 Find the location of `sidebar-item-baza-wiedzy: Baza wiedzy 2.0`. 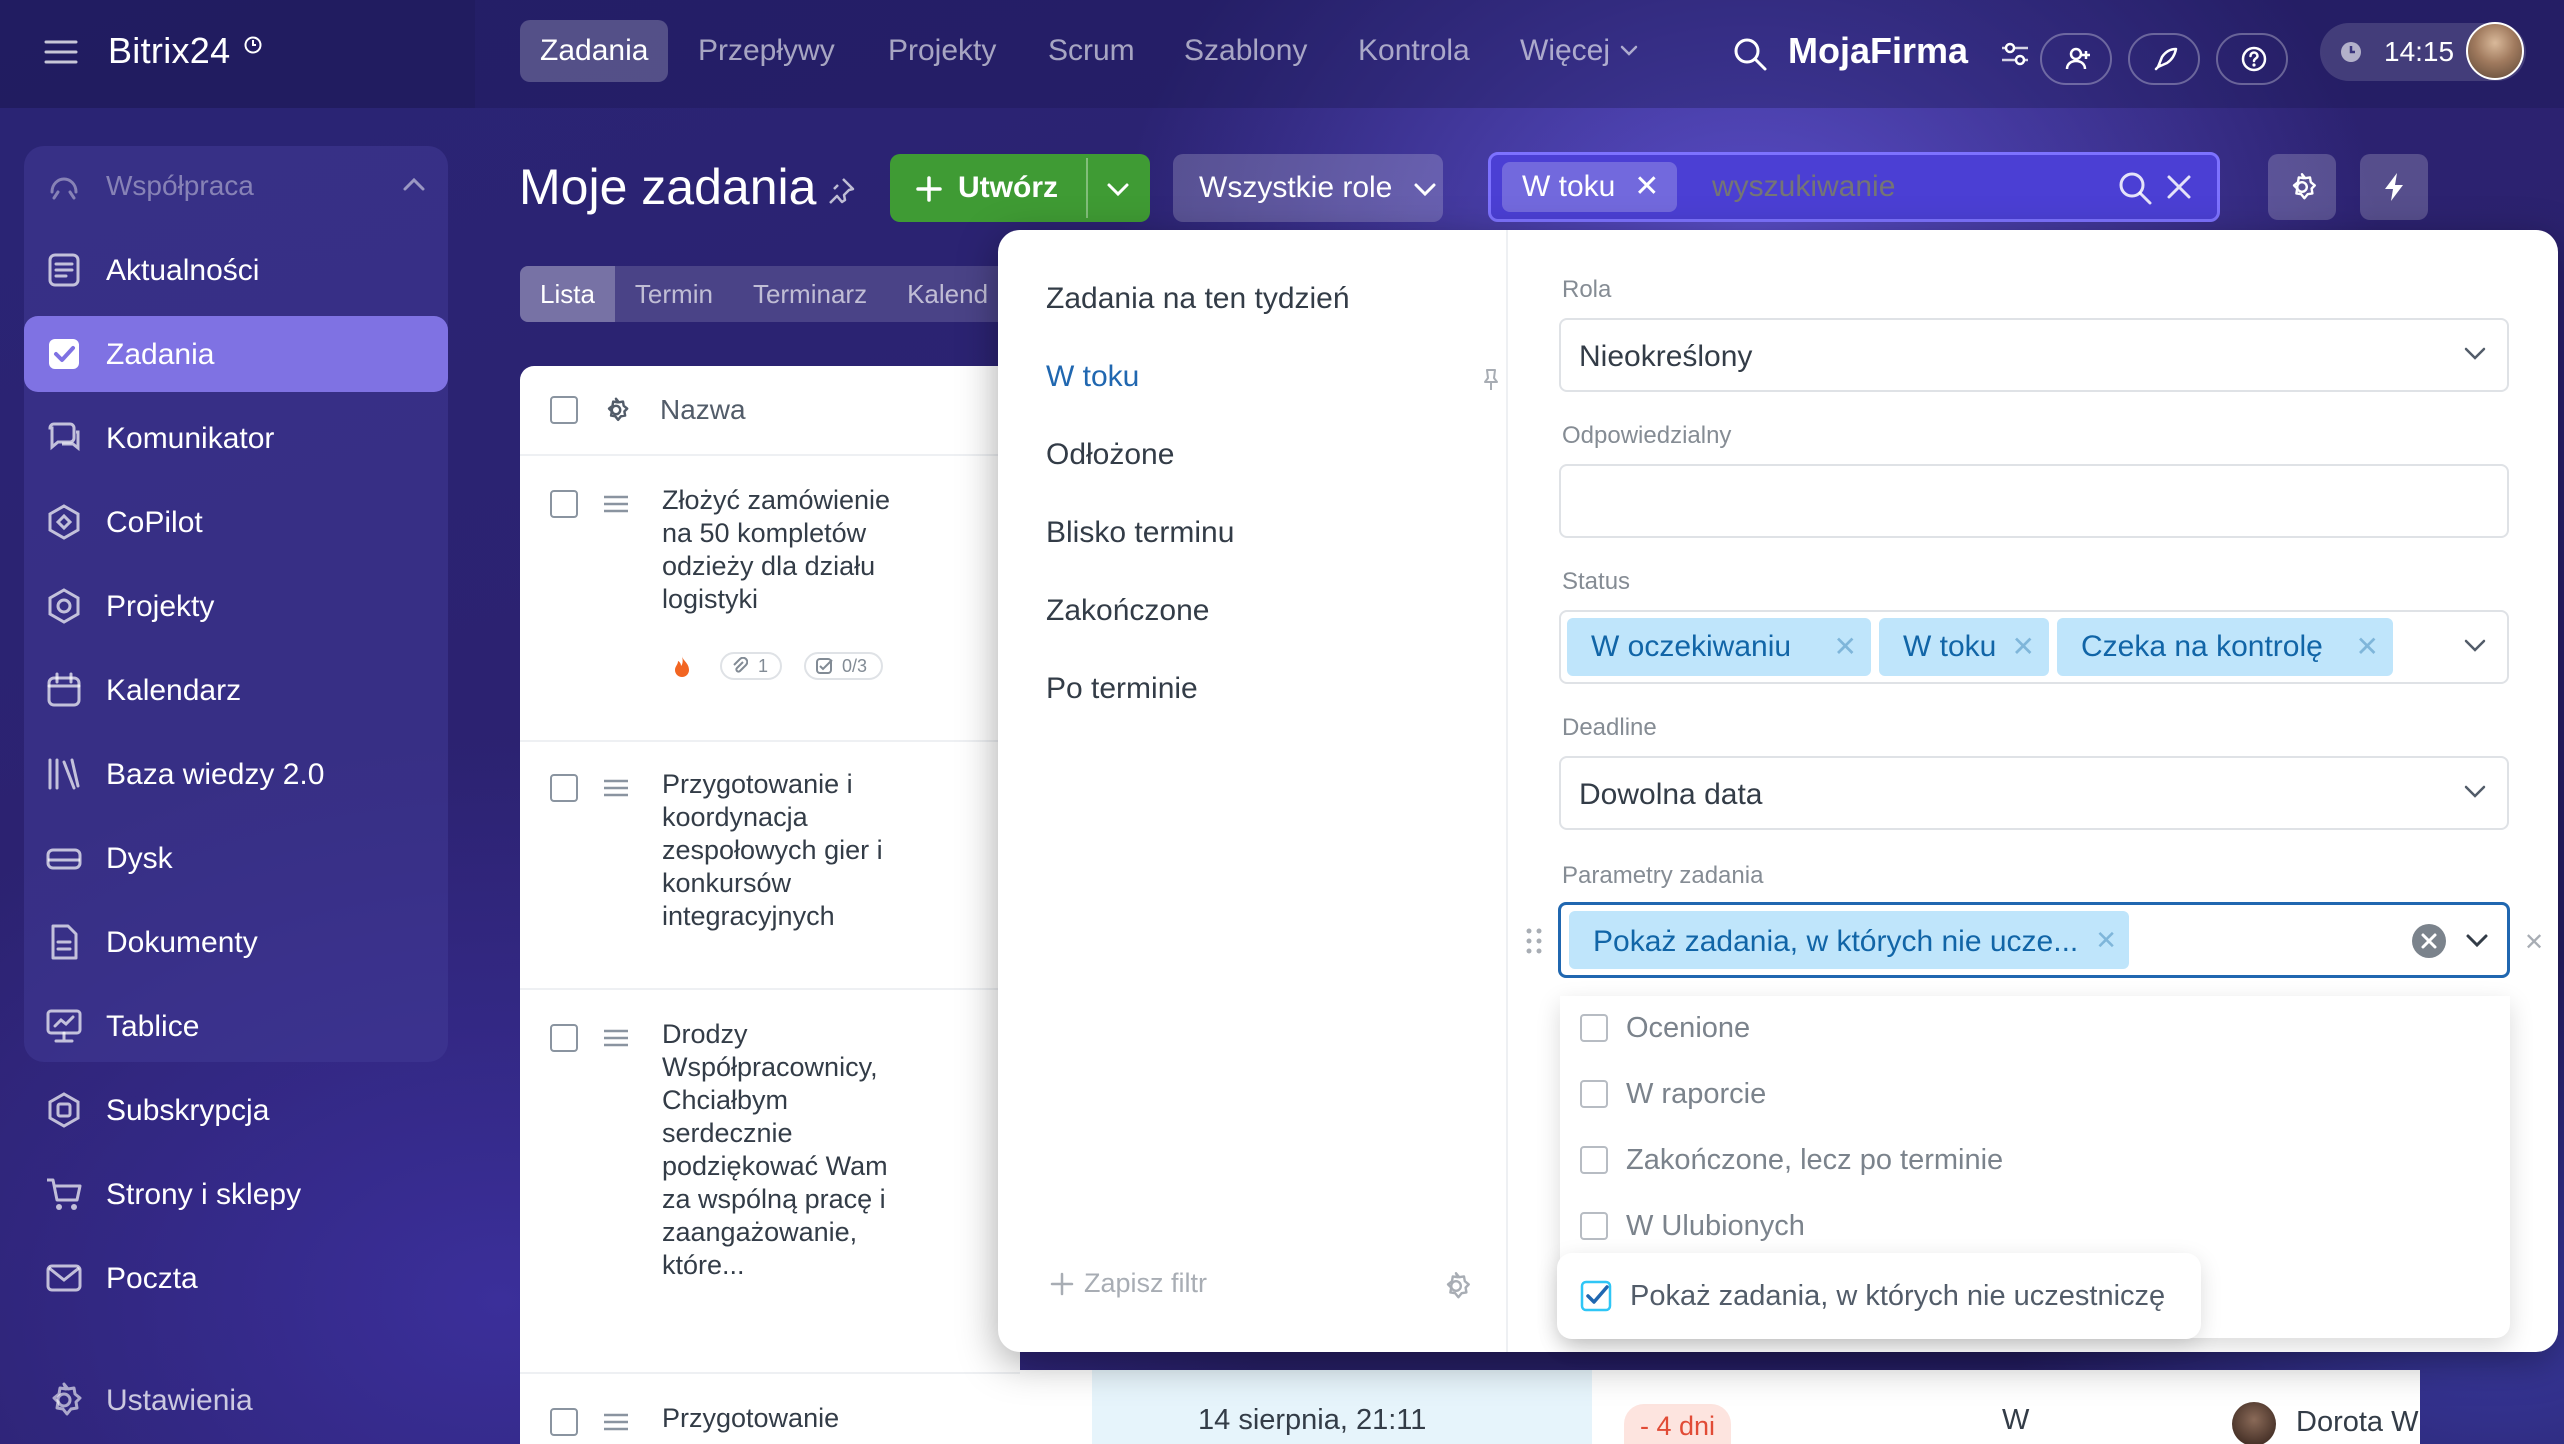

sidebar-item-baza-wiedzy: Baza wiedzy 2.0 is located at coordinates (236, 774).